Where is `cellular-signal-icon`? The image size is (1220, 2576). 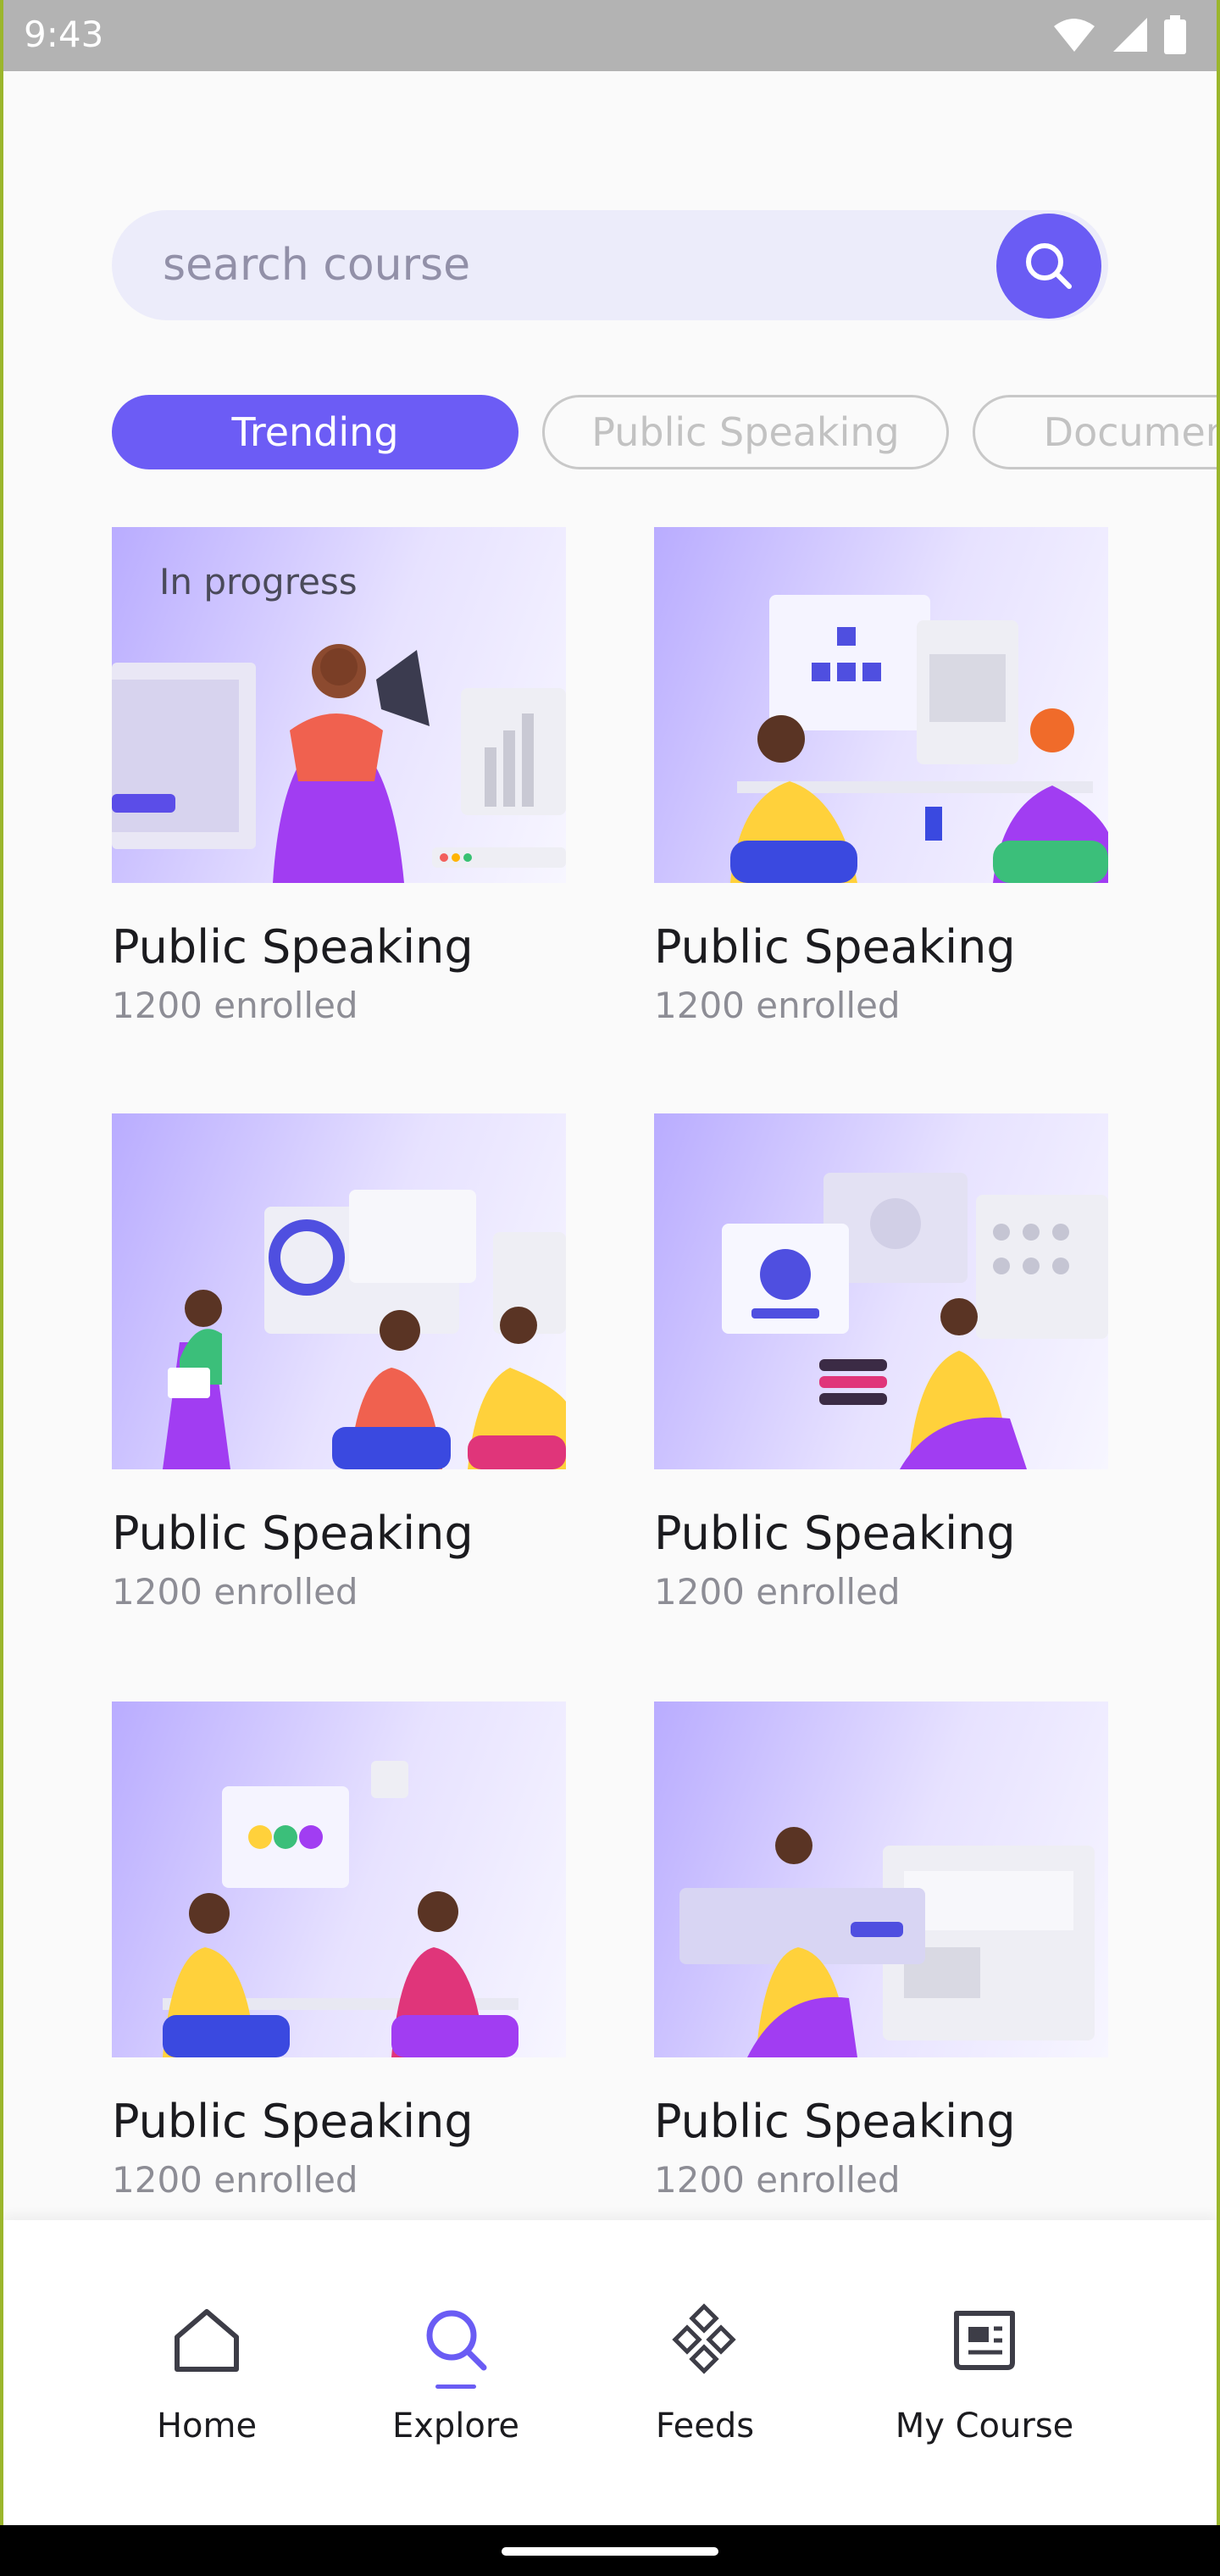
cellular-signal-icon is located at coordinates (1130, 35).